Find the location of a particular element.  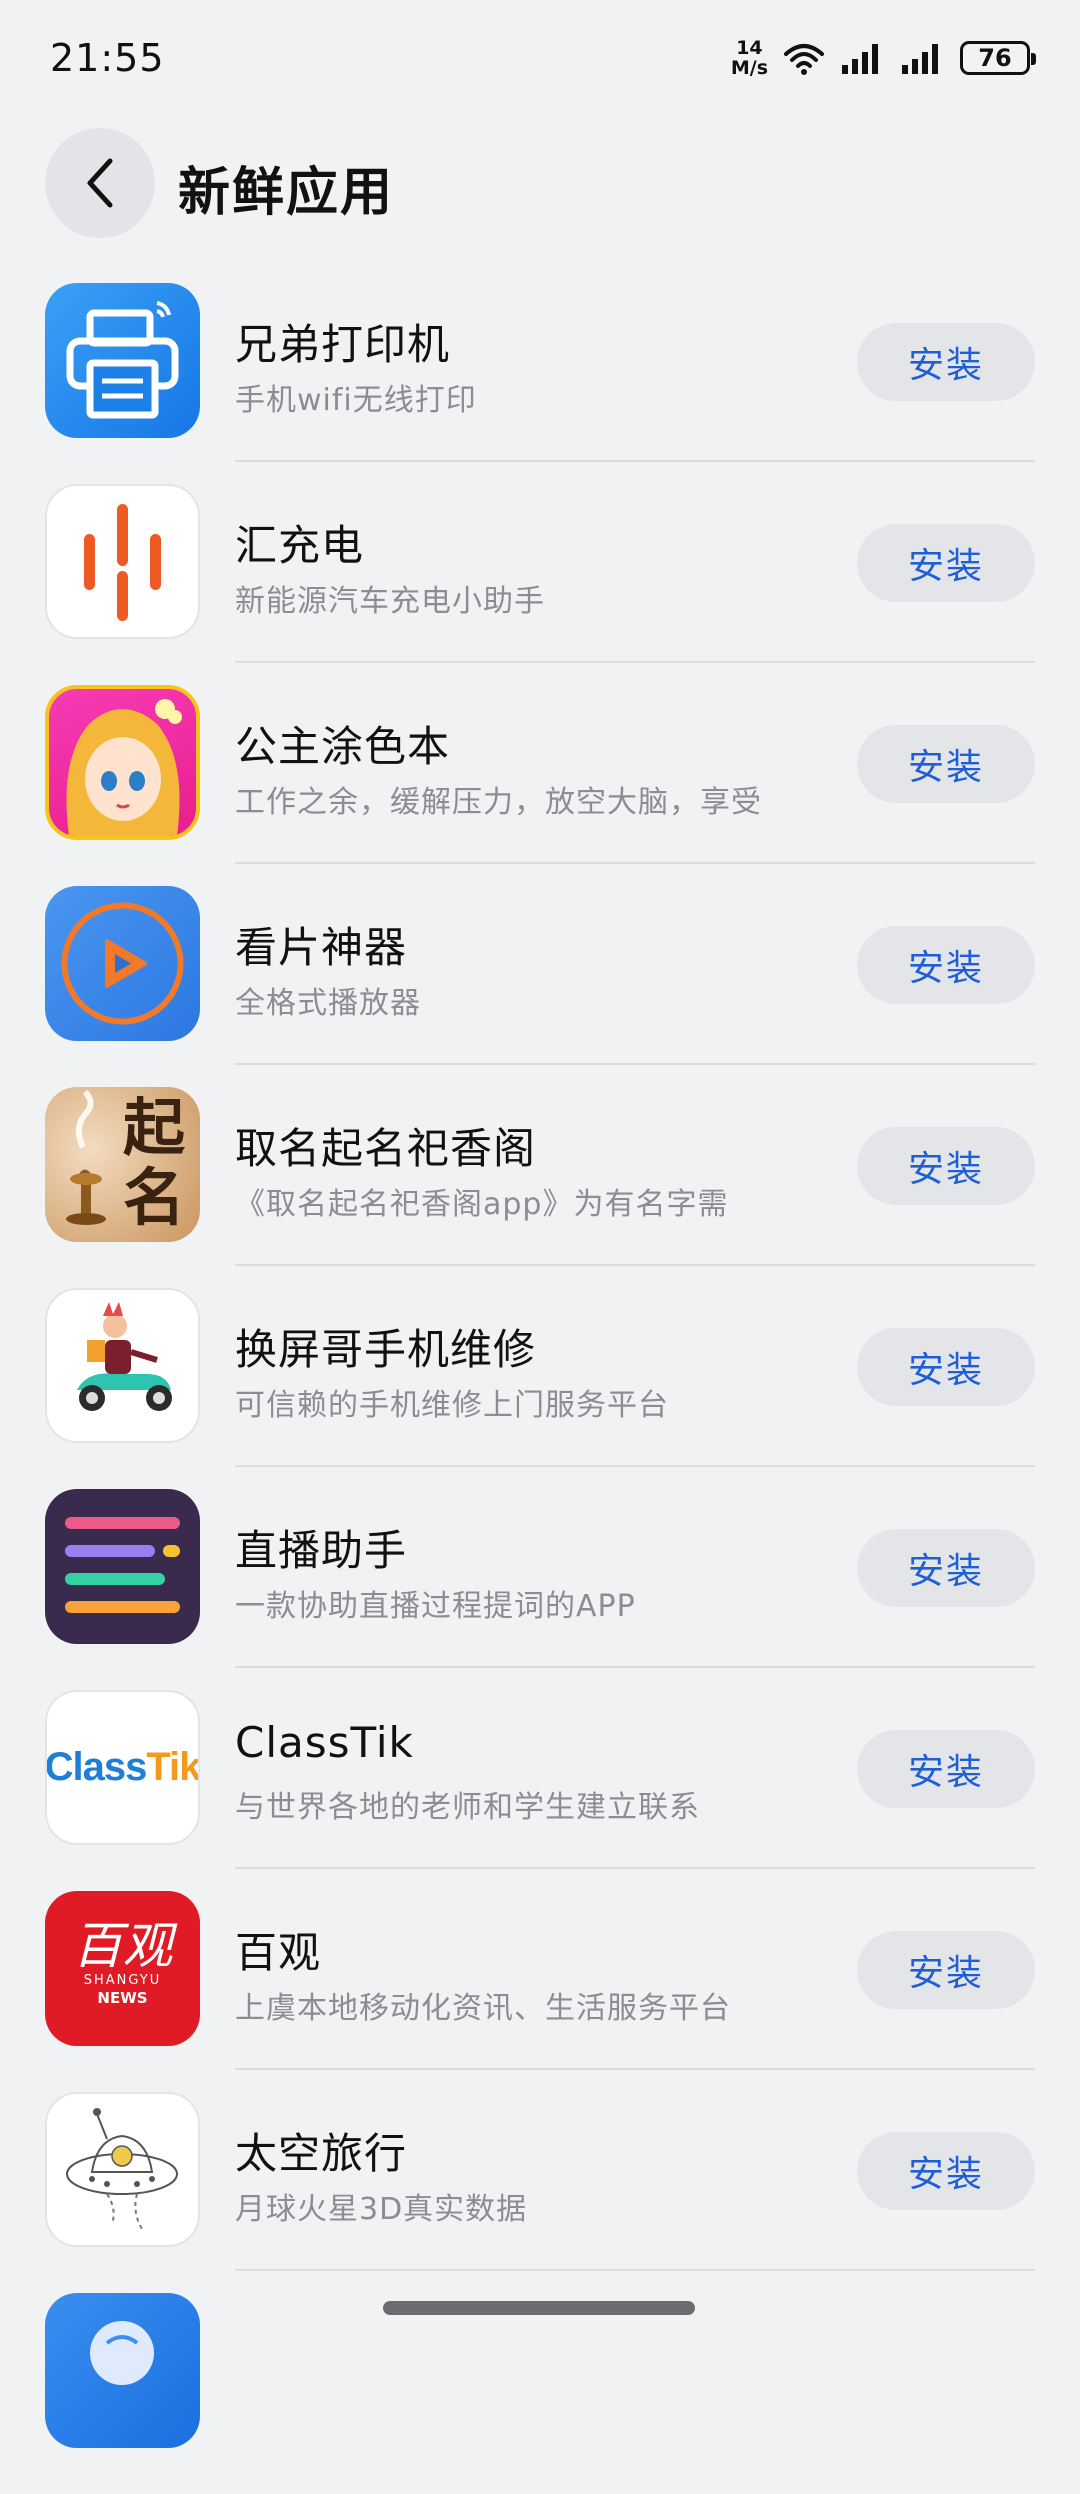

app-description: 工作之余，缓解压力，放空大脑，享受 is located at coordinates (498, 802).